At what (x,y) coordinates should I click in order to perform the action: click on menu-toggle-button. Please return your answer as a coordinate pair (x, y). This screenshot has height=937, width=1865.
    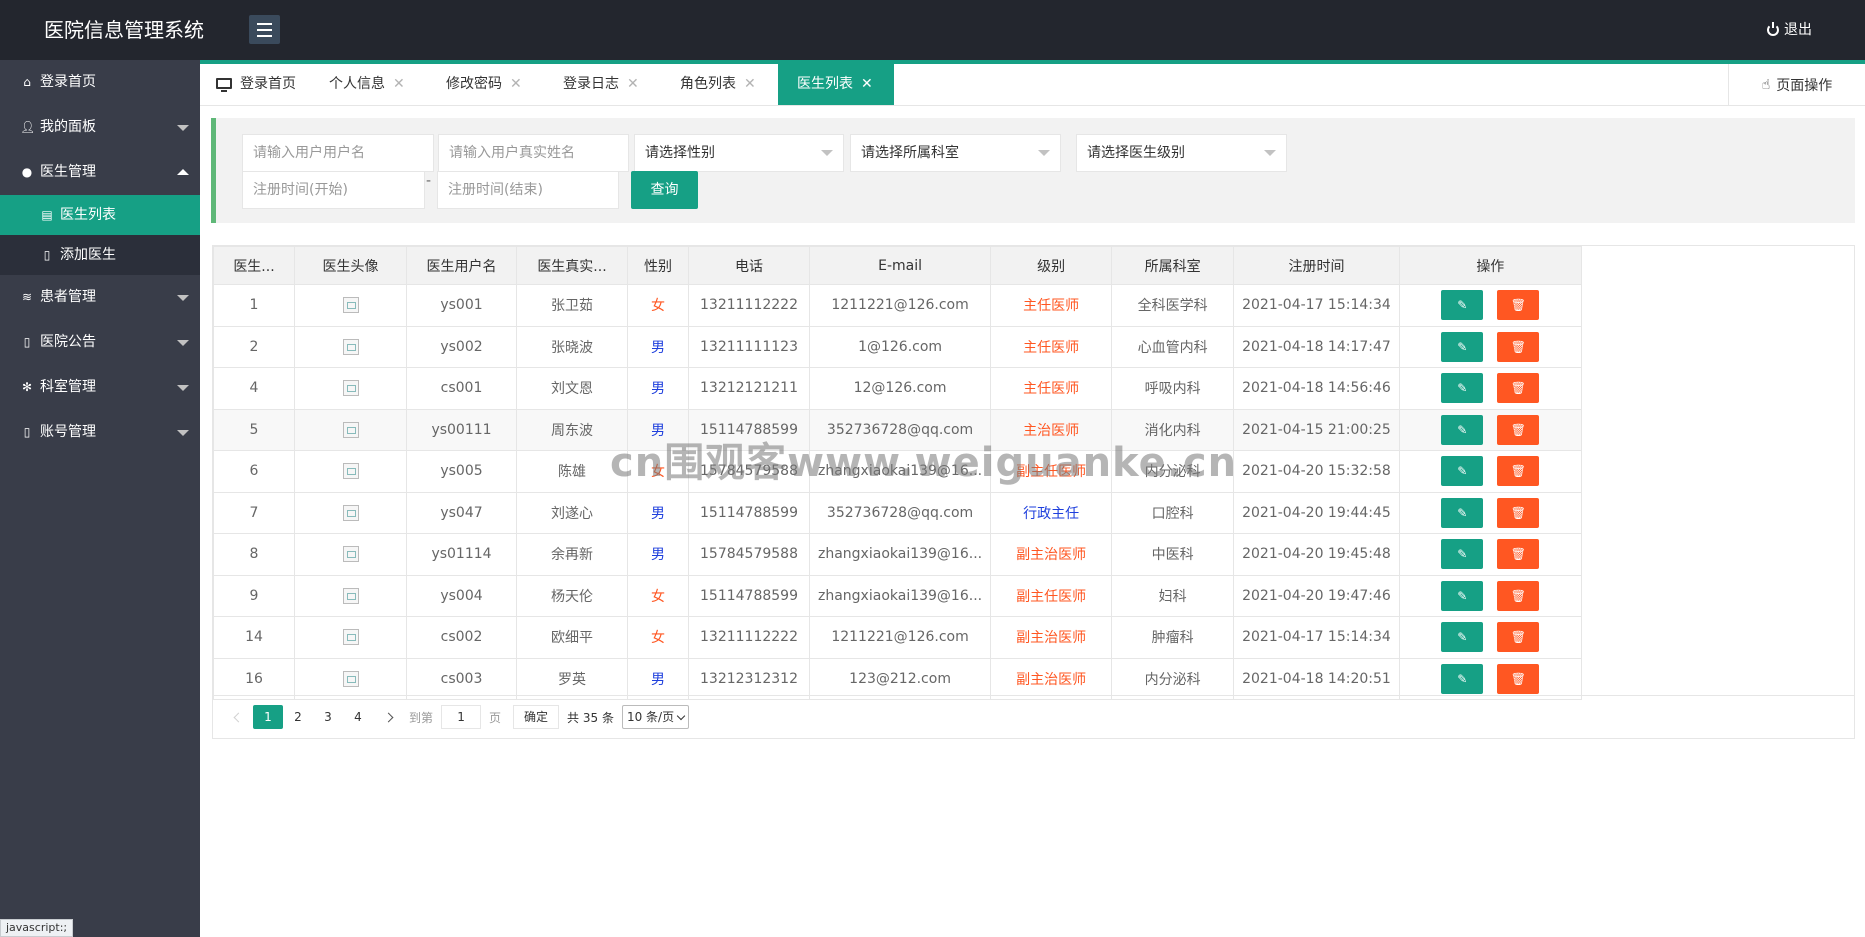
    Looking at the image, I should click on (264, 29).